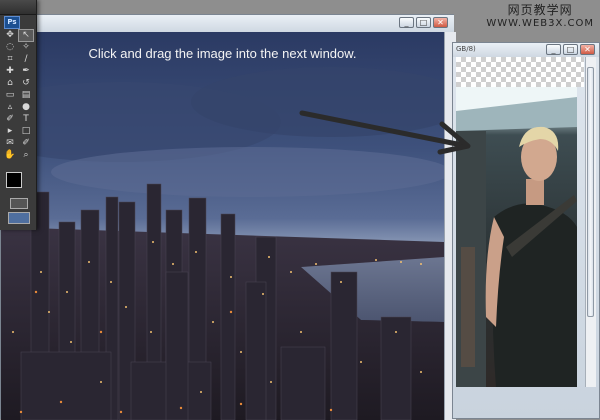 The image size is (600, 420). What do you see at coordinates (10, 47) in the screenshot?
I see `lasso-tool: ◌` at bounding box center [10, 47].